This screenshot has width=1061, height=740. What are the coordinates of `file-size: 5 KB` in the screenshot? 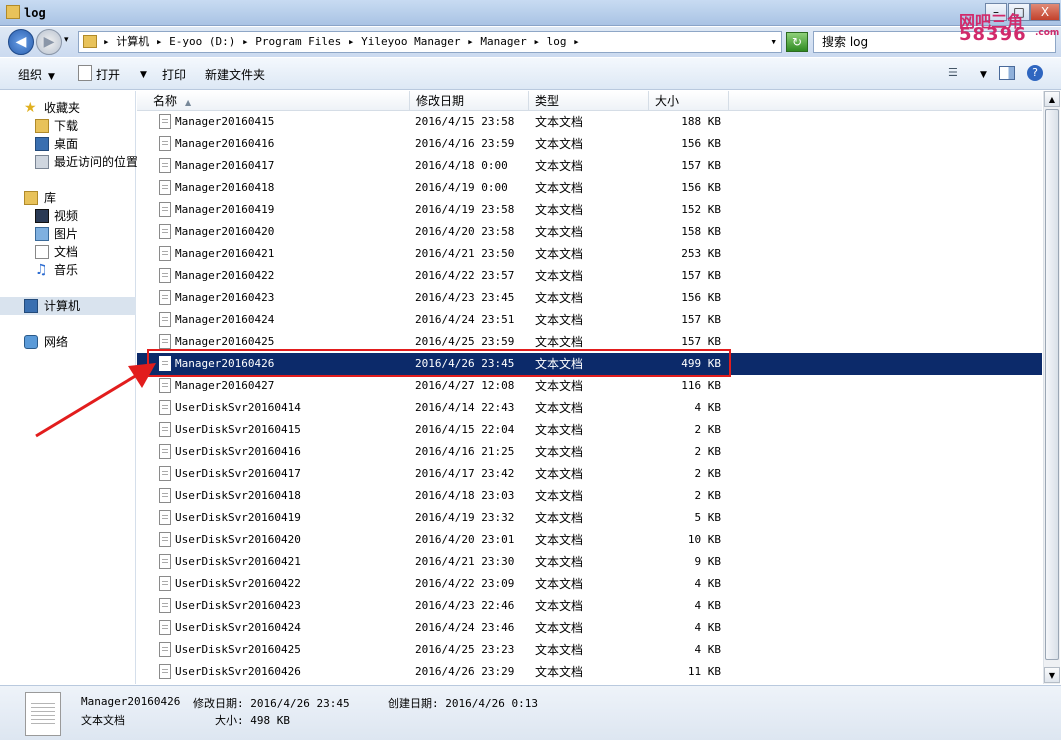 It's located at (708, 517).